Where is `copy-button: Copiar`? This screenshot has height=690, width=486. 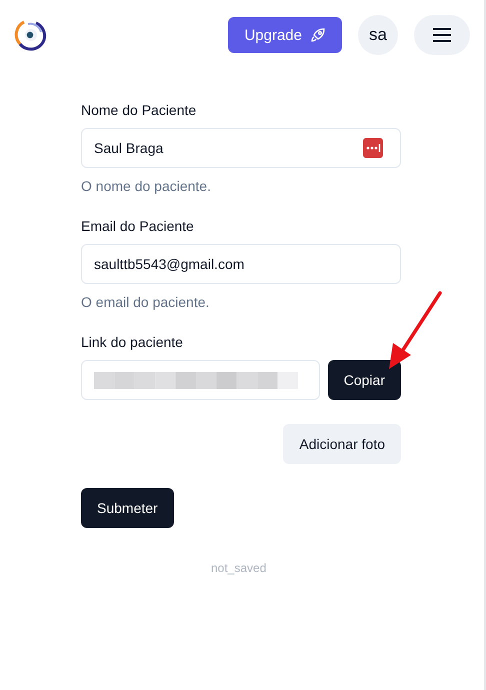 copy-button: Copiar is located at coordinates (364, 380).